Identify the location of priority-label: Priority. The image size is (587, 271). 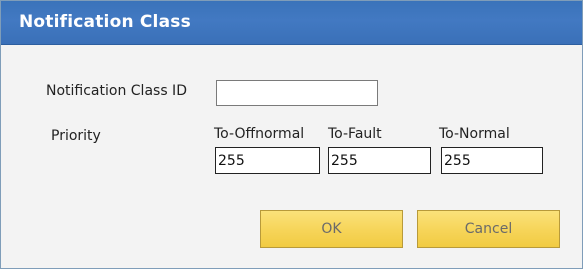
(76, 136).